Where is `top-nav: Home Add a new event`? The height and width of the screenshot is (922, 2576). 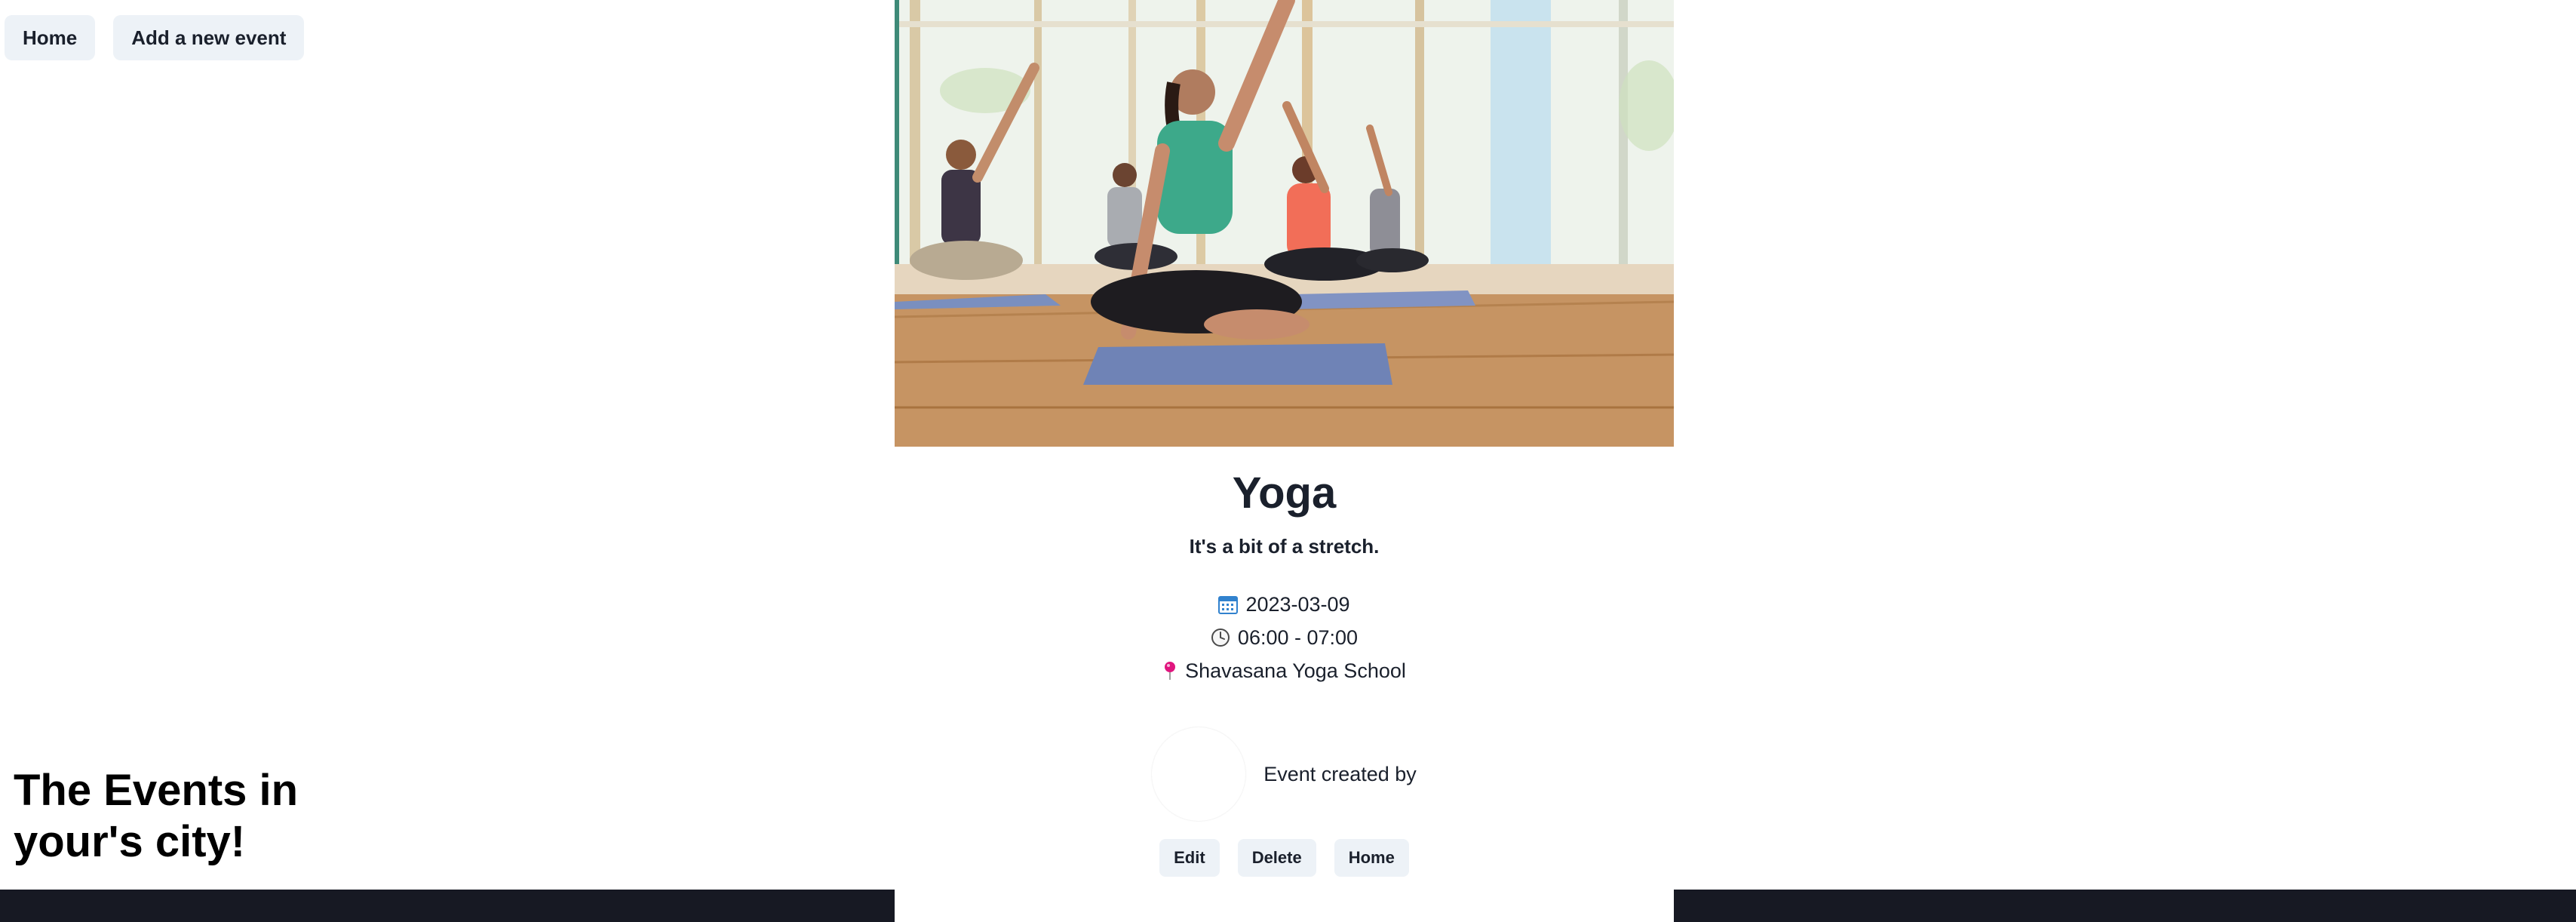 top-nav: Home Add a new event is located at coordinates (155, 37).